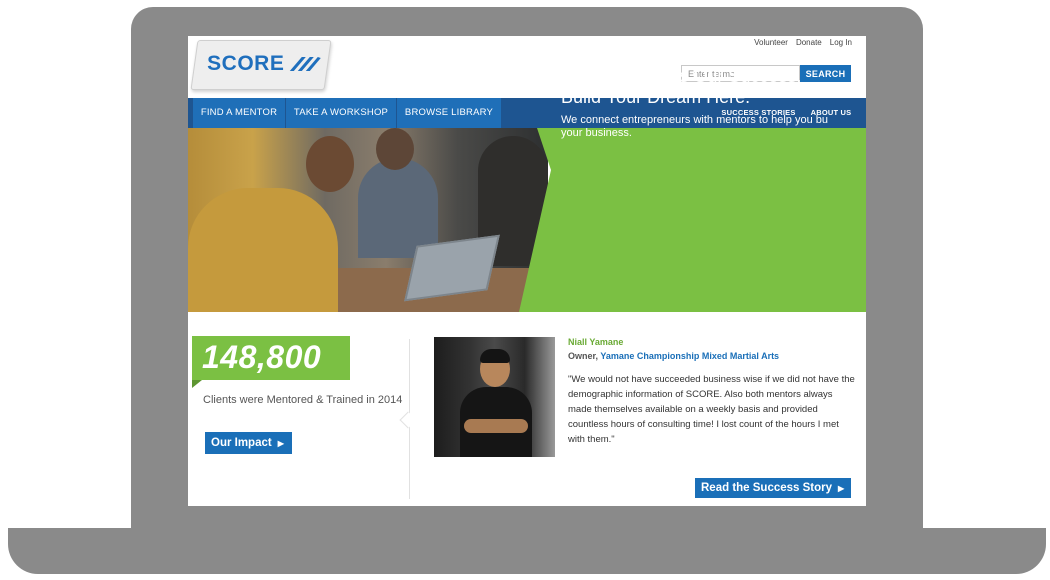 The image size is (1050, 580). Describe the element at coordinates (239, 113) in the screenshot. I see `nav-find-a-mentor: FIND A MENTOR` at that location.